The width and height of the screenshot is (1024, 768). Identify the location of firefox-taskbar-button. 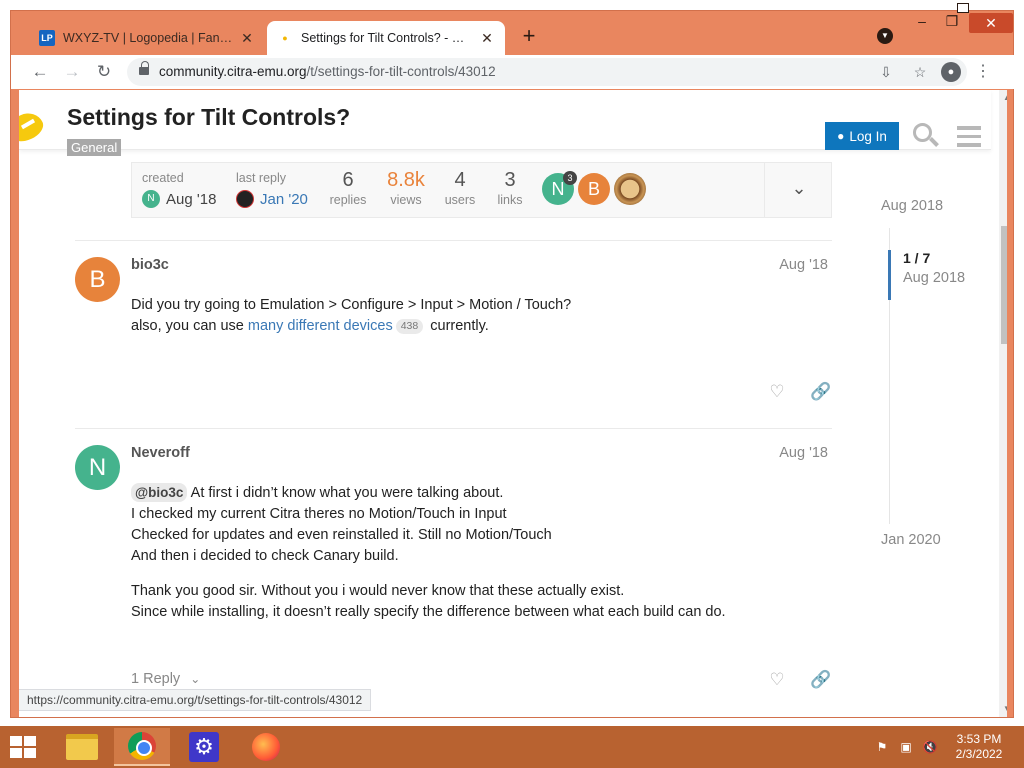
(266, 747).